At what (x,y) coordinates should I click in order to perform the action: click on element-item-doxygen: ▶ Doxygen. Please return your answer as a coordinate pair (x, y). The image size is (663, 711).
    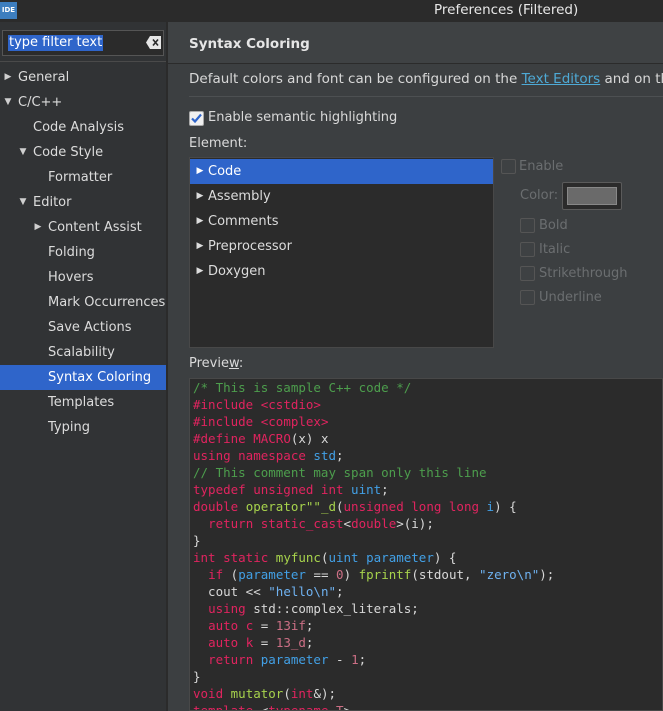
    Looking at the image, I should click on (341, 271).